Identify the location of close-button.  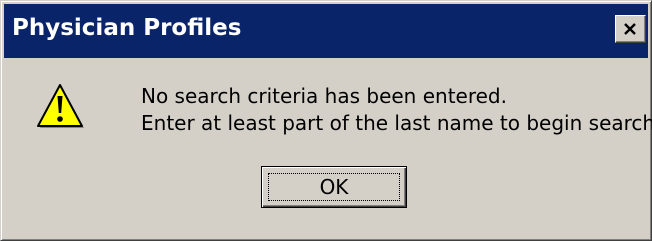
(630, 29).